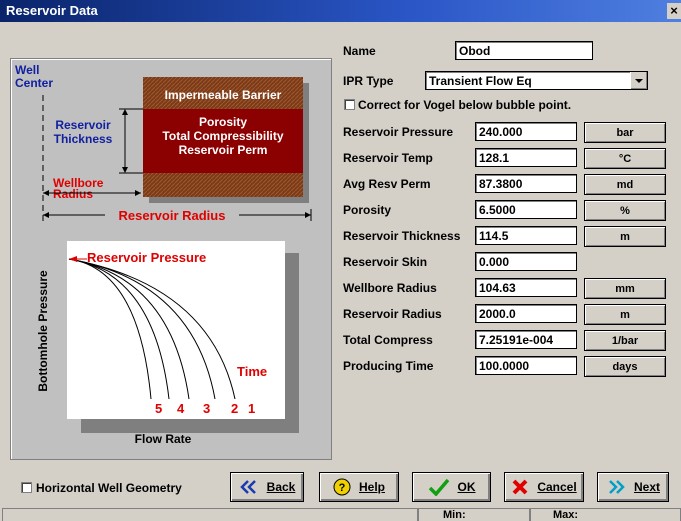  I want to click on unit-button: 1/bar, so click(625, 340).